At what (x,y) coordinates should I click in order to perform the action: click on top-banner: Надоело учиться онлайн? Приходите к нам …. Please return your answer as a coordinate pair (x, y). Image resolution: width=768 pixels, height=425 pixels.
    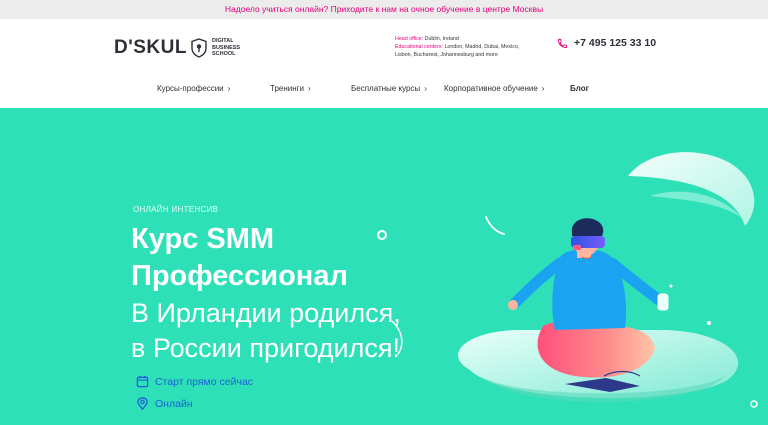
    Looking at the image, I should click on (384, 9).